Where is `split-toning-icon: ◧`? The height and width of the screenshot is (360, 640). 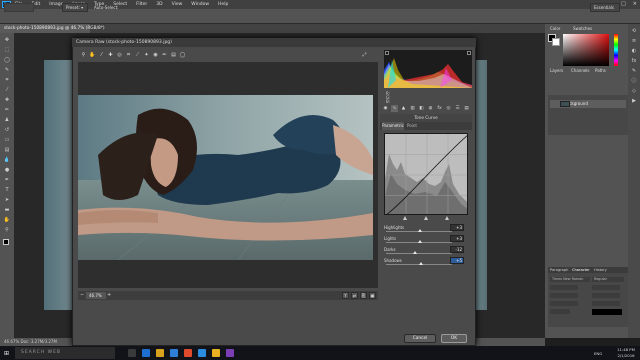
split-toning-icon: ◧ is located at coordinates (421, 108).